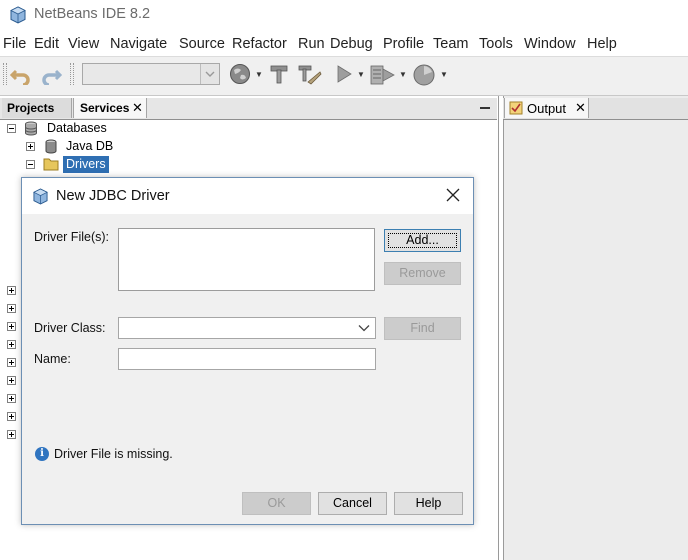 This screenshot has height=560, width=688. I want to click on tree-item-databases: Databases, so click(77, 128).